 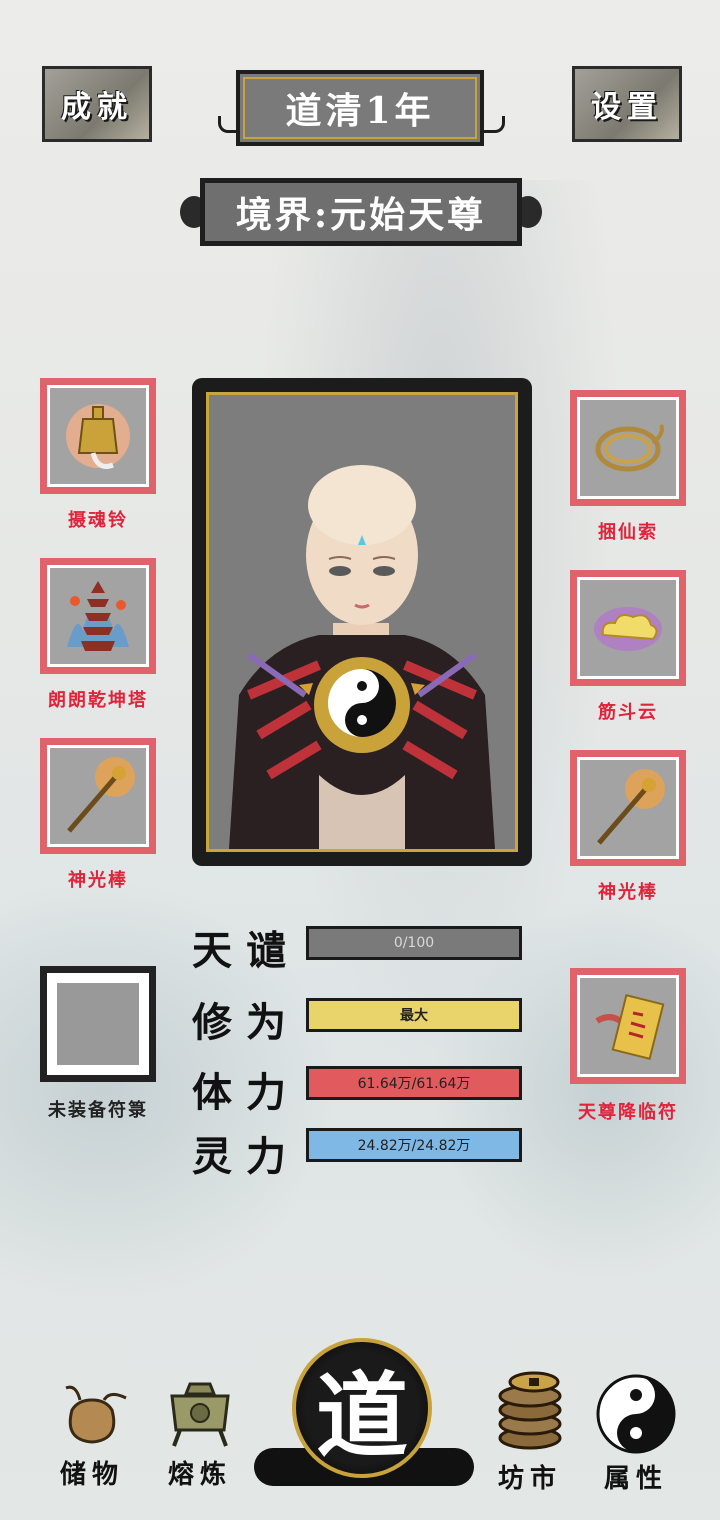 I want to click on stat-label-tribulation: 天谴, so click(x=246, y=950).